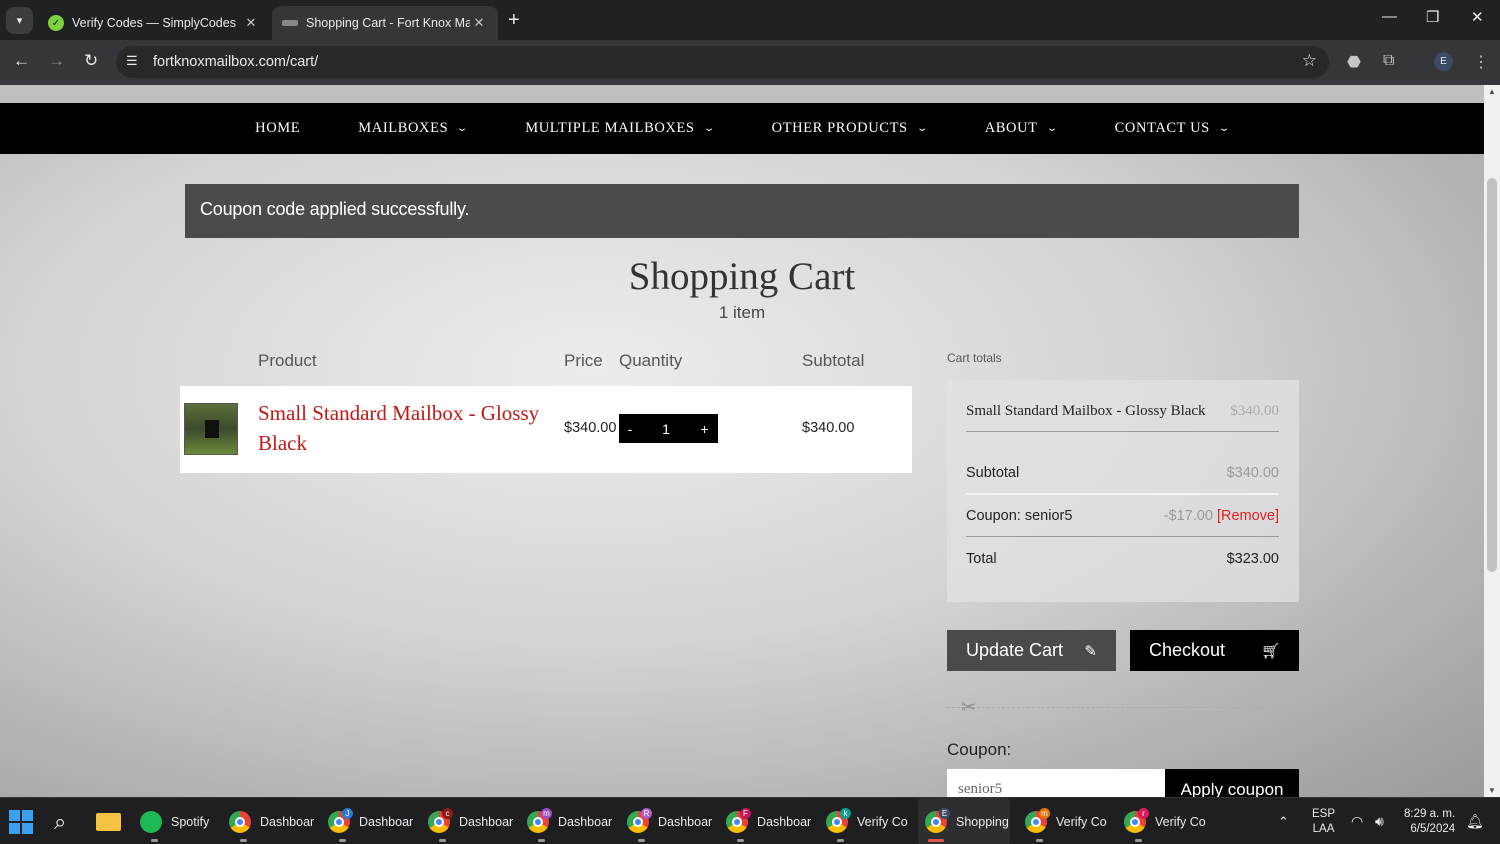 The width and height of the screenshot is (1500, 844). I want to click on restore-icon: ❐, so click(1432, 17).